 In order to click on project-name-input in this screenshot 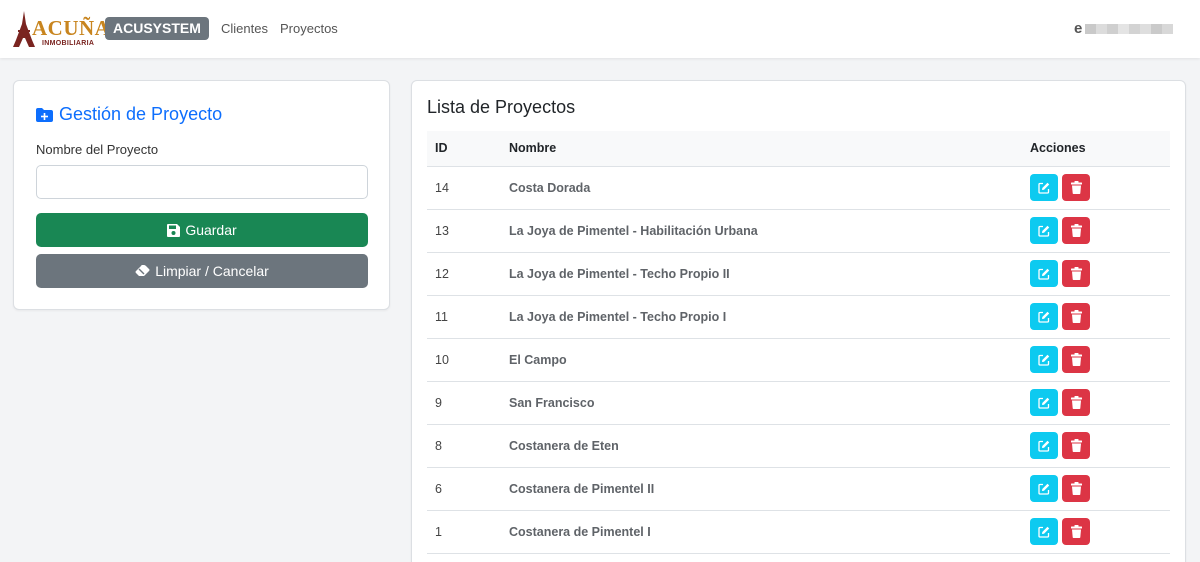, I will do `click(202, 182)`.